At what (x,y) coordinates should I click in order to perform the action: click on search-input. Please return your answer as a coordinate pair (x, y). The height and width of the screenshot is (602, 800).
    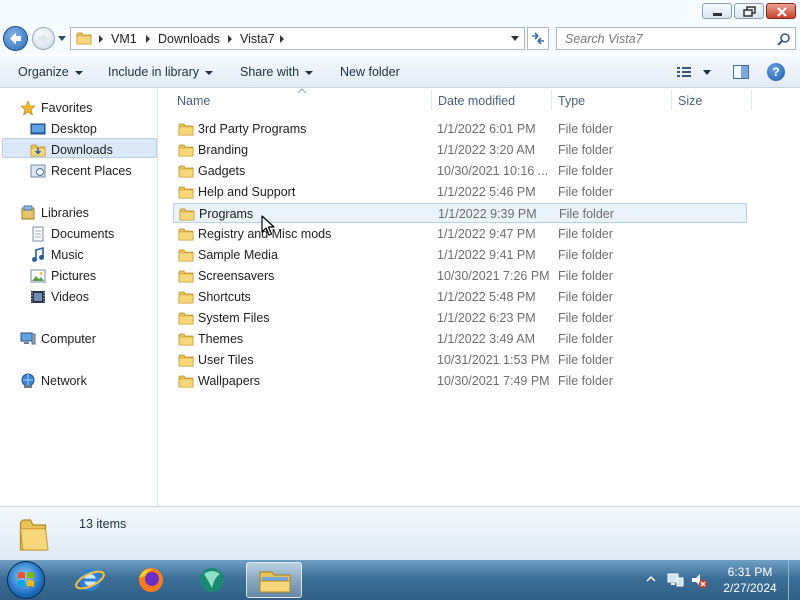
    Looking at the image, I should click on (666, 38).